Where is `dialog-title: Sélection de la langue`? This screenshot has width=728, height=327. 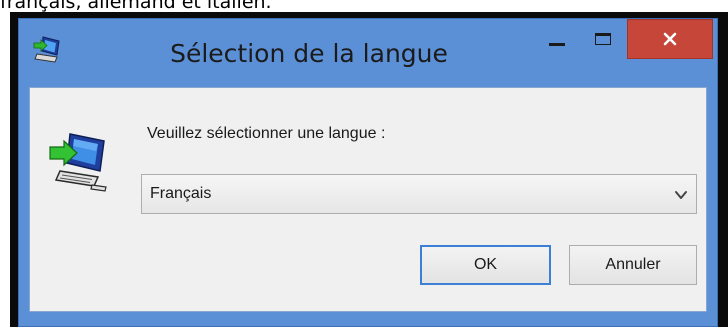
dialog-title: Sélection de la langue is located at coordinates (309, 53).